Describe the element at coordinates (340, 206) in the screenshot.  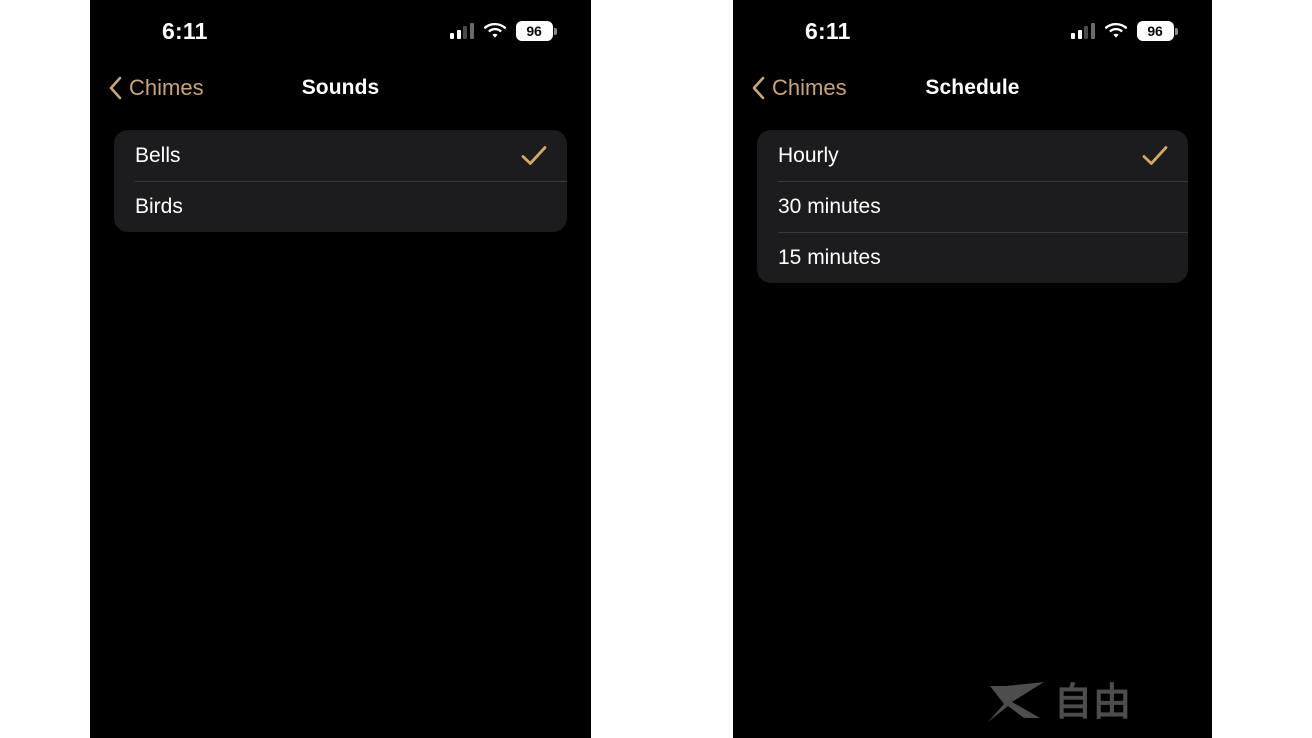
I see `list-item: Birds` at that location.